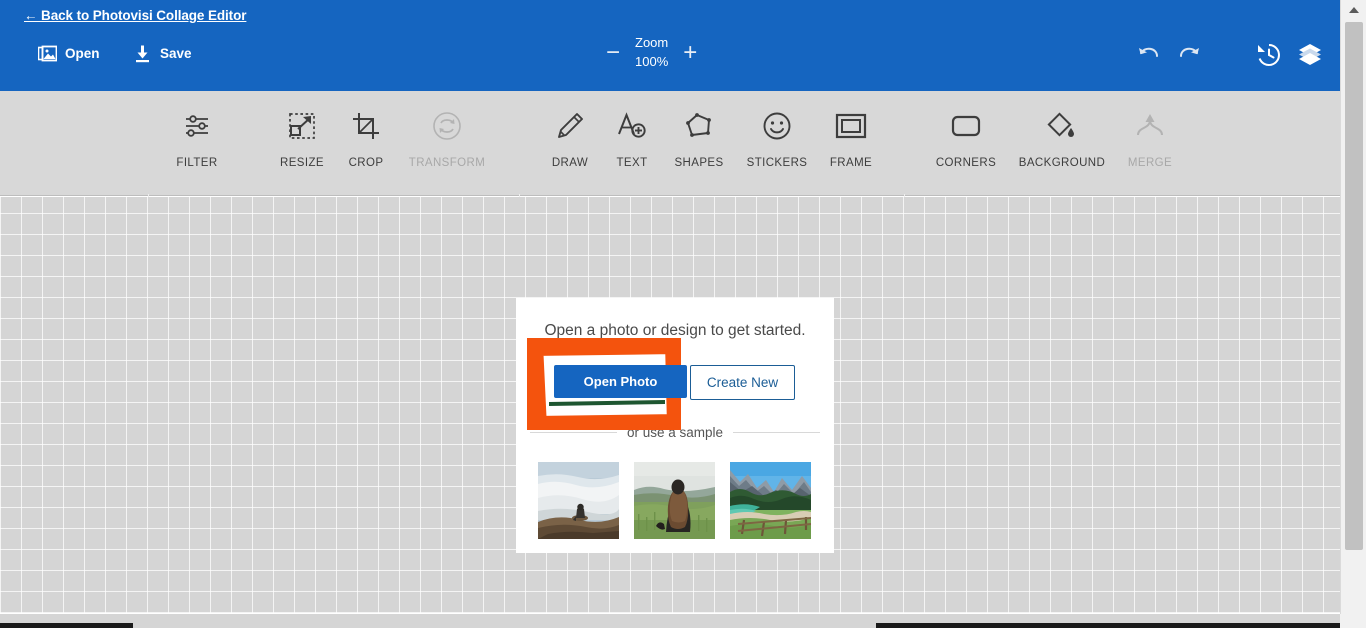  I want to click on sample-thumbnail-woman-field, so click(674, 500).